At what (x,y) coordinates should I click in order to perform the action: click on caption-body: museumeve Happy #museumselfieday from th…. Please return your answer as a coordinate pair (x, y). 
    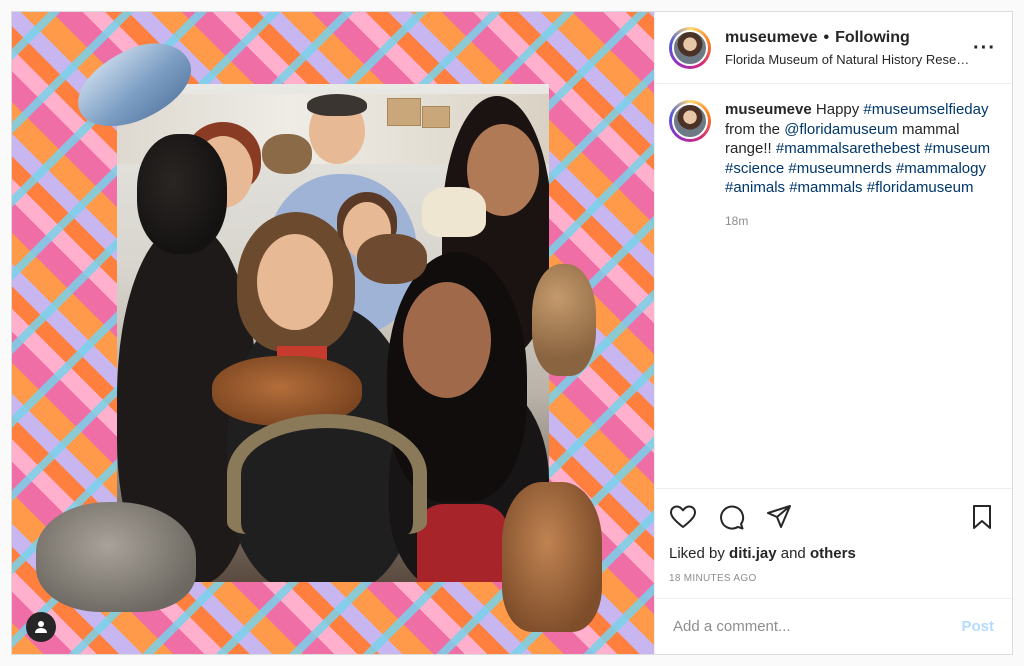
    Looking at the image, I should click on (860, 165).